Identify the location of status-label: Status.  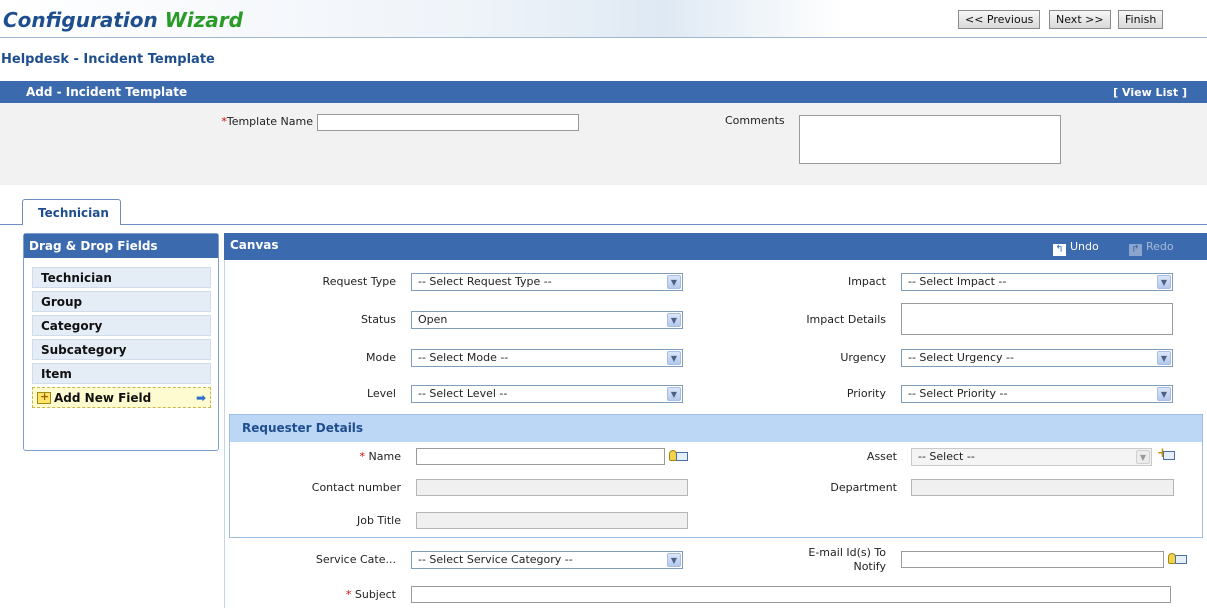
(378, 319).